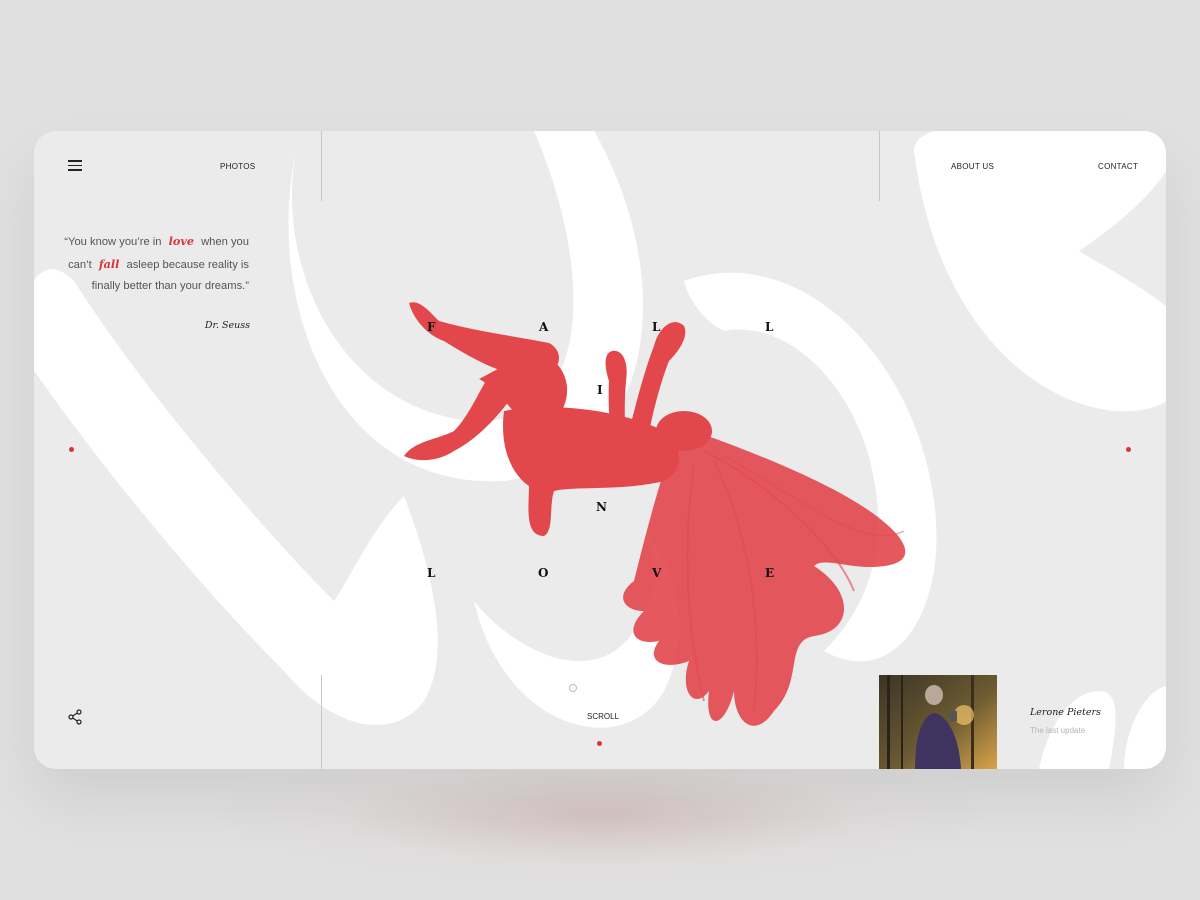 Image resolution: width=1200 pixels, height=900 pixels. I want to click on scroll-ring-icon, so click(573, 688).